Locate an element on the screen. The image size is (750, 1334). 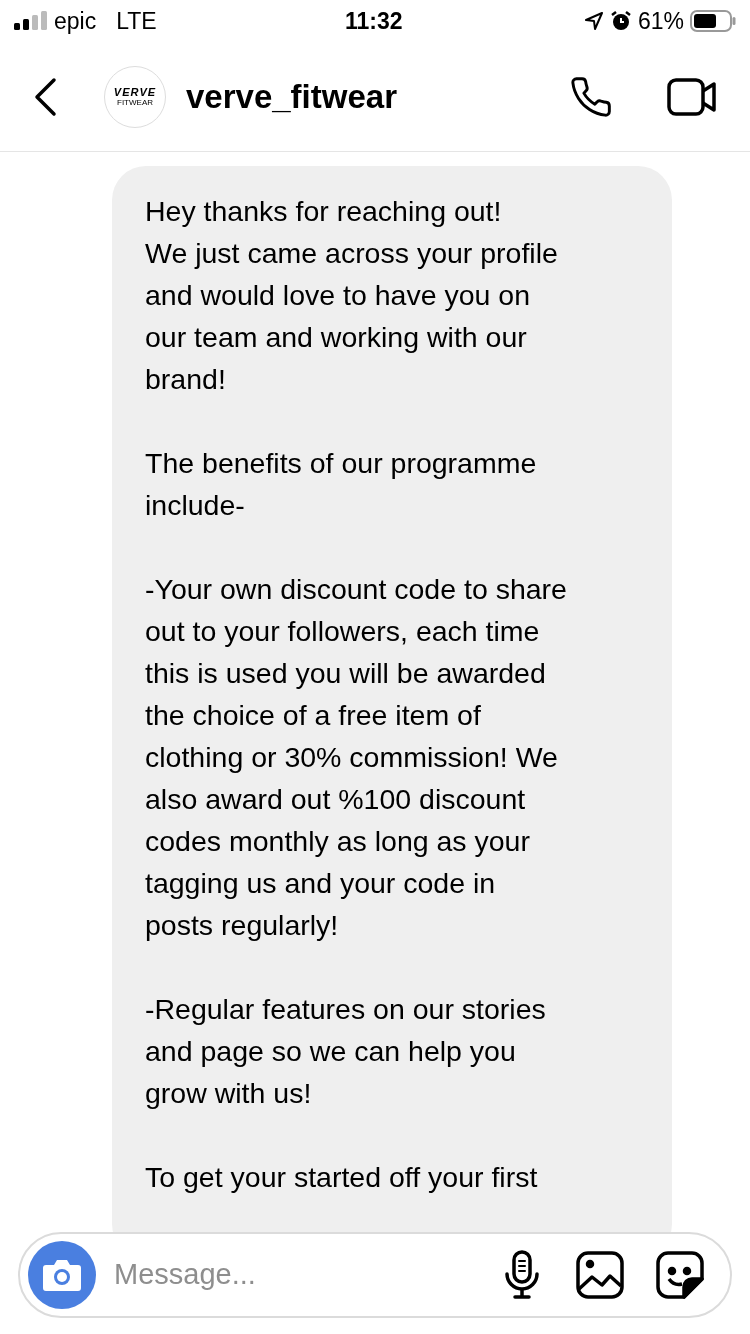
network-type: LTE is located at coordinates (136, 21).